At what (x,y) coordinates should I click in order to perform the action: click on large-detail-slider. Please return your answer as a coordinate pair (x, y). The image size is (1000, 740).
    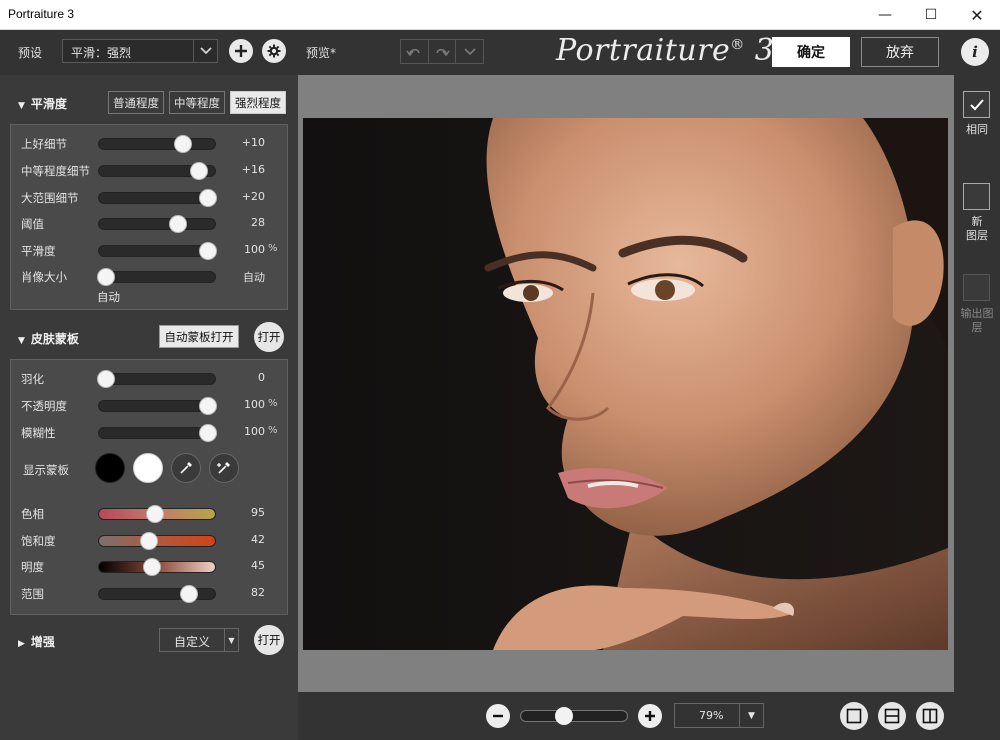
    Looking at the image, I should click on (158, 198).